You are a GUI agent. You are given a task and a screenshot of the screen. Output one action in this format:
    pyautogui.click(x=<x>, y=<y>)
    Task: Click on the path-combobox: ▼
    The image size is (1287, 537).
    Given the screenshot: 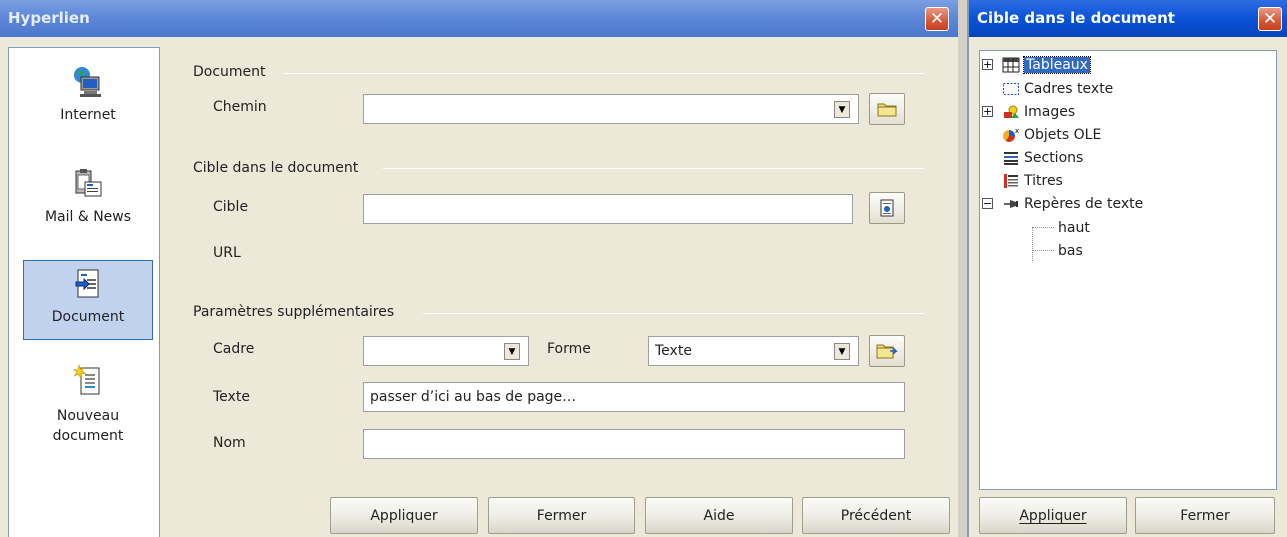 What is the action you would take?
    pyautogui.click(x=611, y=109)
    